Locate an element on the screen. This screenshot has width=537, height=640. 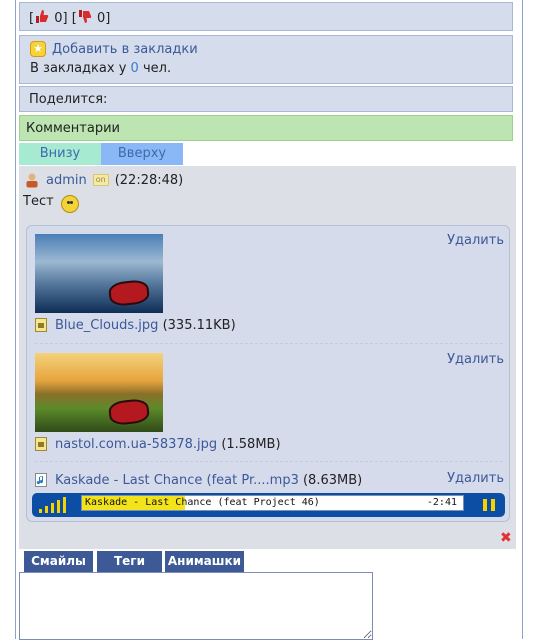
online-status-badge: on is located at coordinates (100, 180).